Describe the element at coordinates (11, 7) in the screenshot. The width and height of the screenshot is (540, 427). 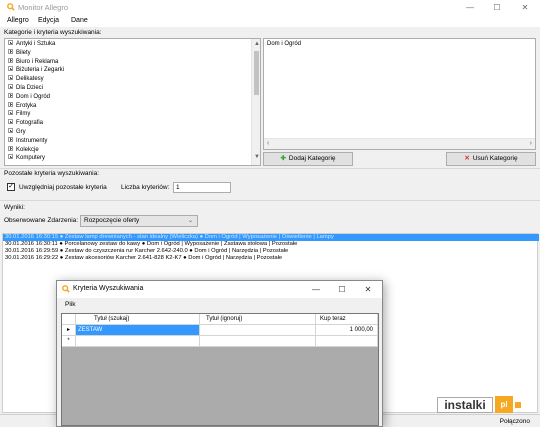
I see `app-search-icon` at that location.